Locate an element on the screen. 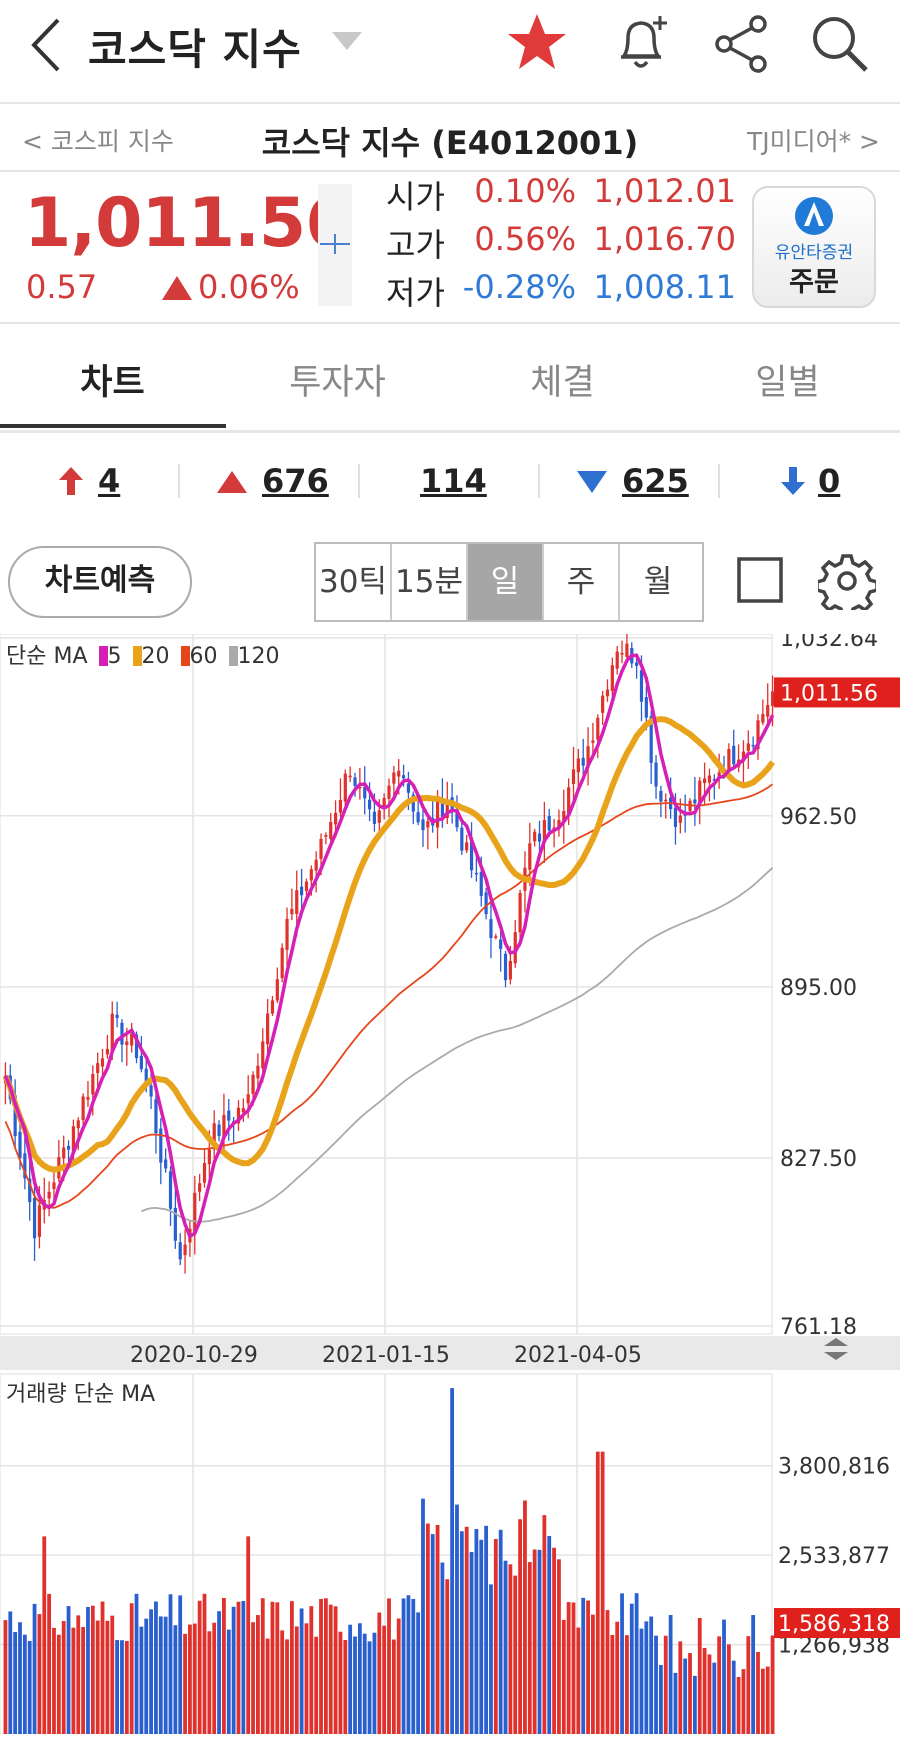 This screenshot has height=1738, width=900. period-week: 주 is located at coordinates (582, 582).